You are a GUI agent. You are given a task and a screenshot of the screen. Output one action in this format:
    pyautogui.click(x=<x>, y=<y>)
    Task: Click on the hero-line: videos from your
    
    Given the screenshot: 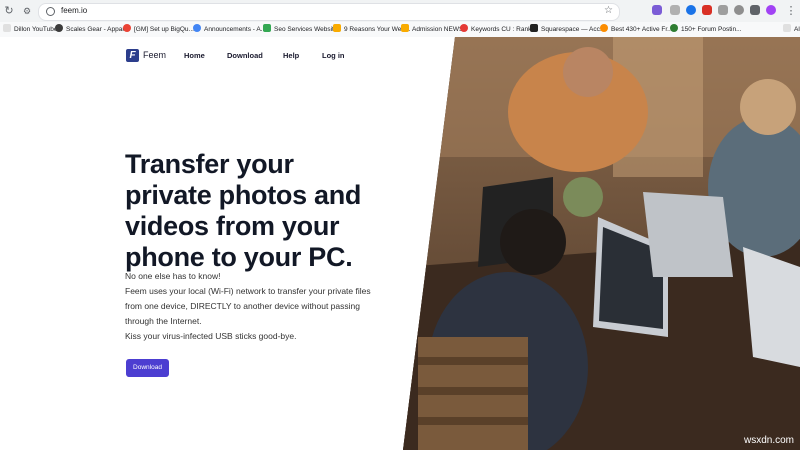 What is the action you would take?
    pyautogui.click(x=232, y=226)
    